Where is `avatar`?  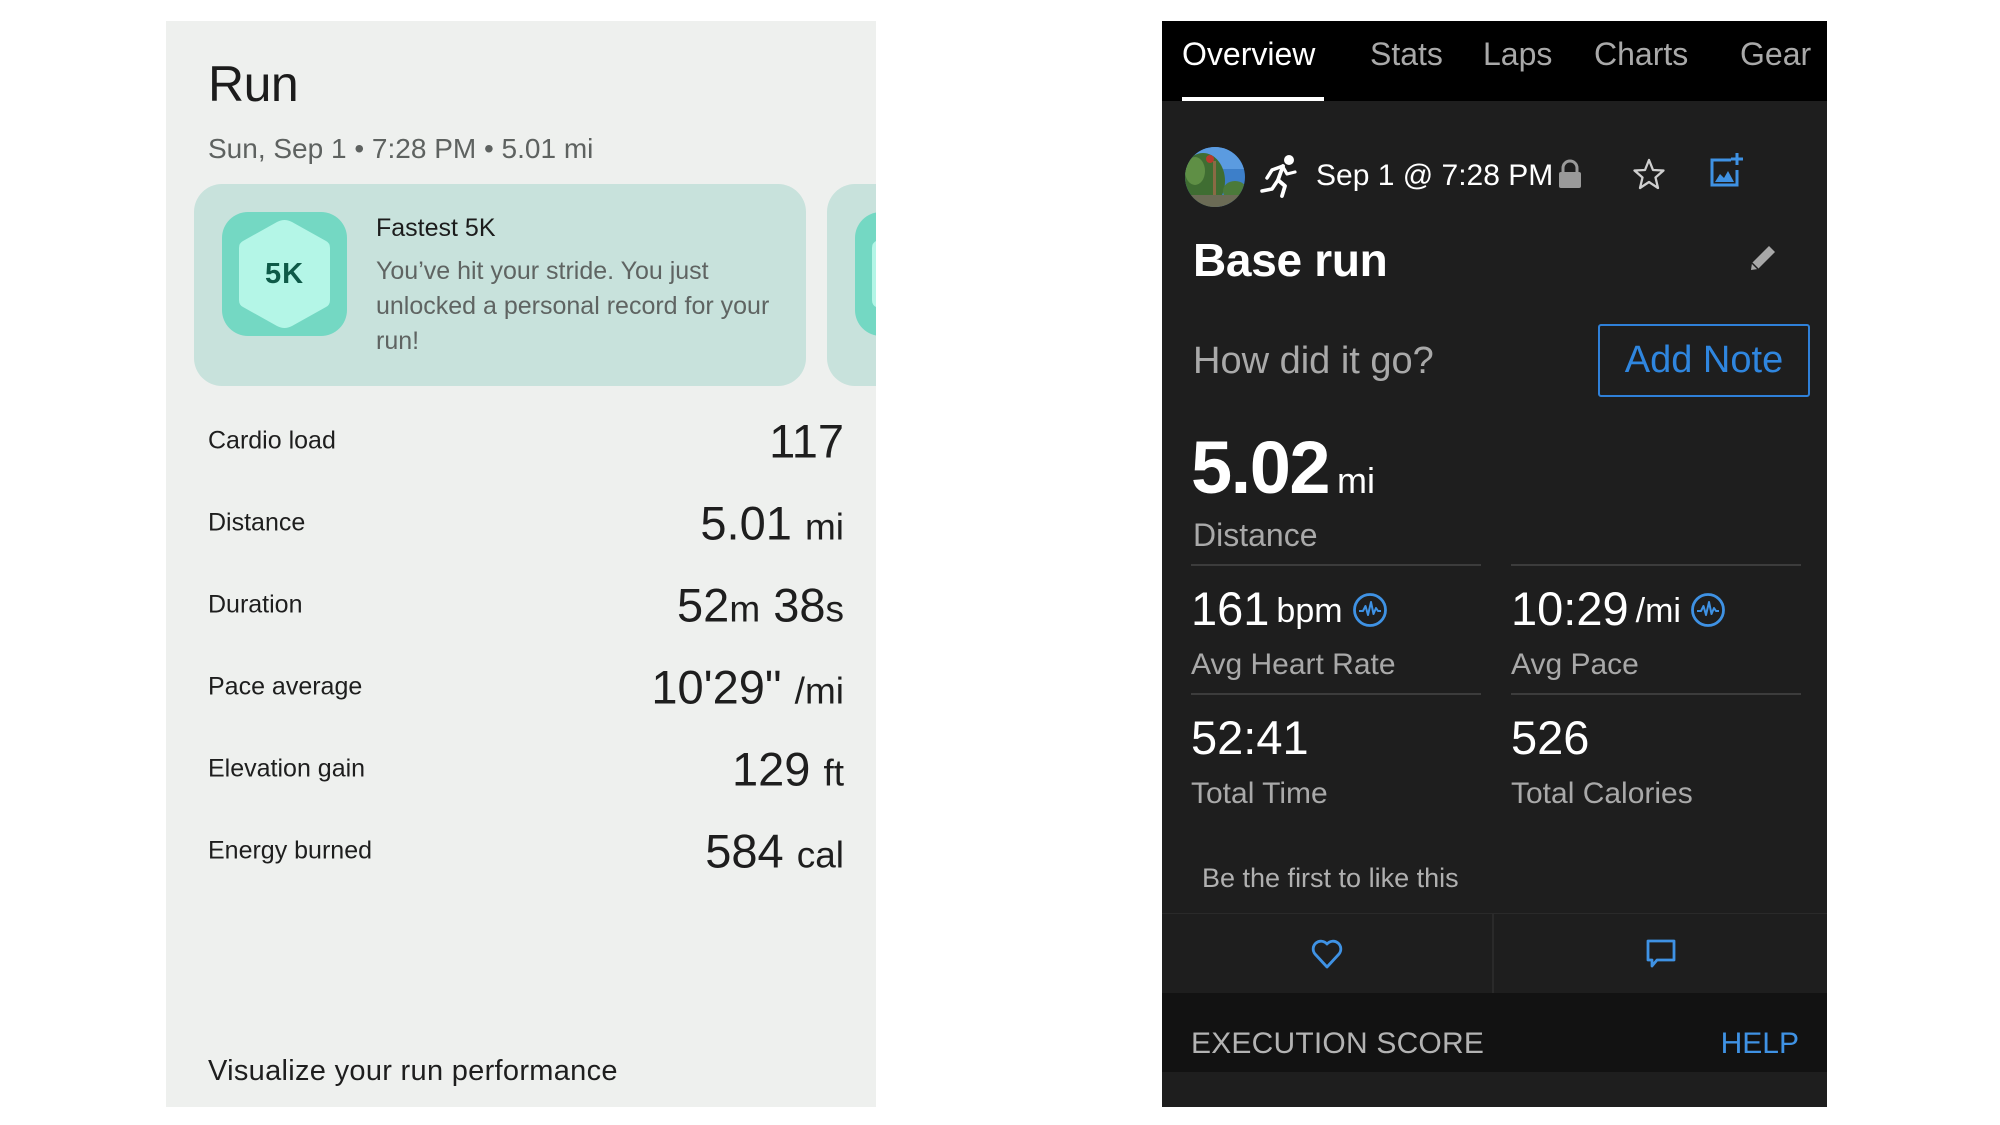
avatar is located at coordinates (1215, 177).